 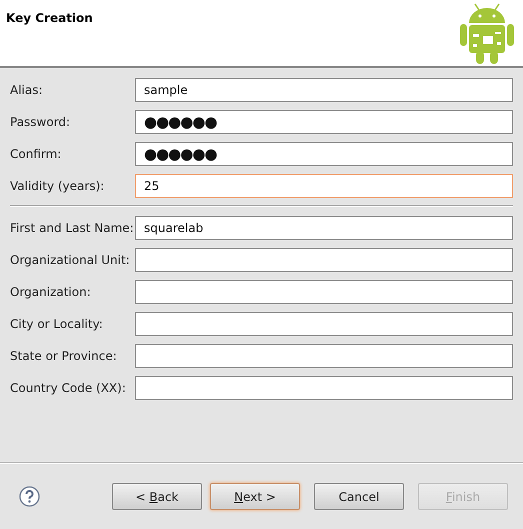 What do you see at coordinates (27, 90) in the screenshot?
I see `field-label: Alias:` at bounding box center [27, 90].